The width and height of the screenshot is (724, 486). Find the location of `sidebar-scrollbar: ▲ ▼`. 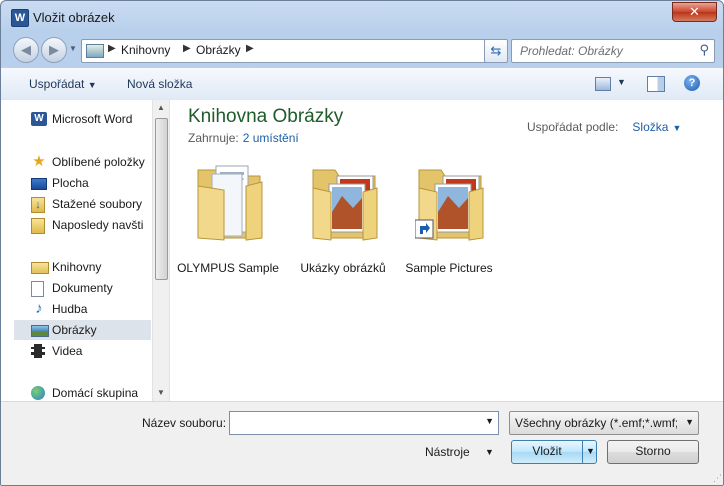

sidebar-scrollbar: ▲ ▼ is located at coordinates (160, 250).